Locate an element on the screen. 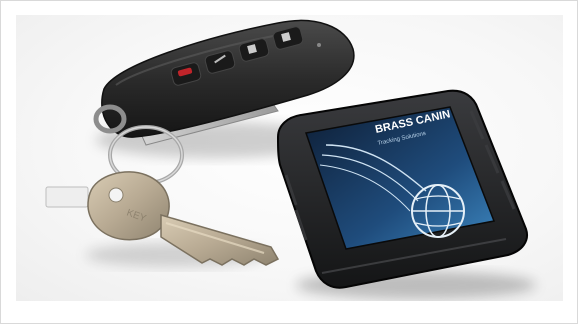  key-tag is located at coordinates (67, 197).